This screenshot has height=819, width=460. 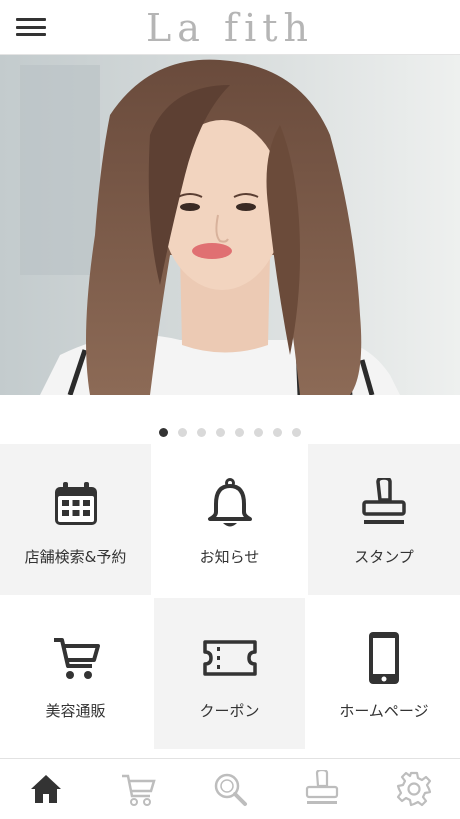 I want to click on gear-icon, so click(x=414, y=789).